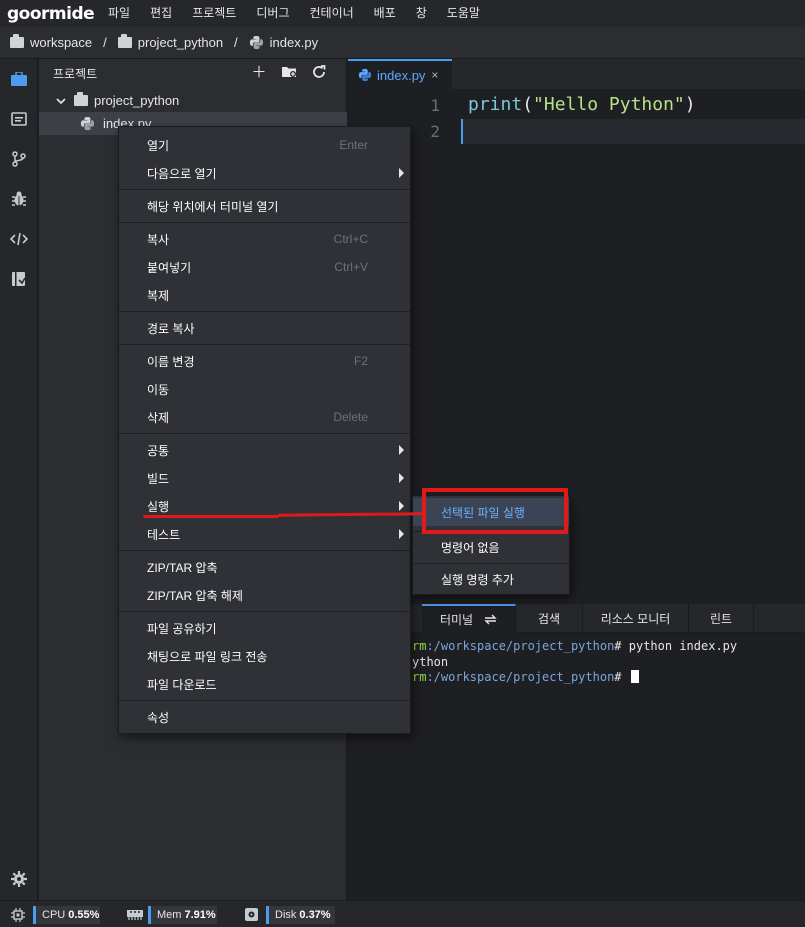 This screenshot has width=805, height=927. I want to click on breadcrumb-workspace: workspace, so click(51, 42).